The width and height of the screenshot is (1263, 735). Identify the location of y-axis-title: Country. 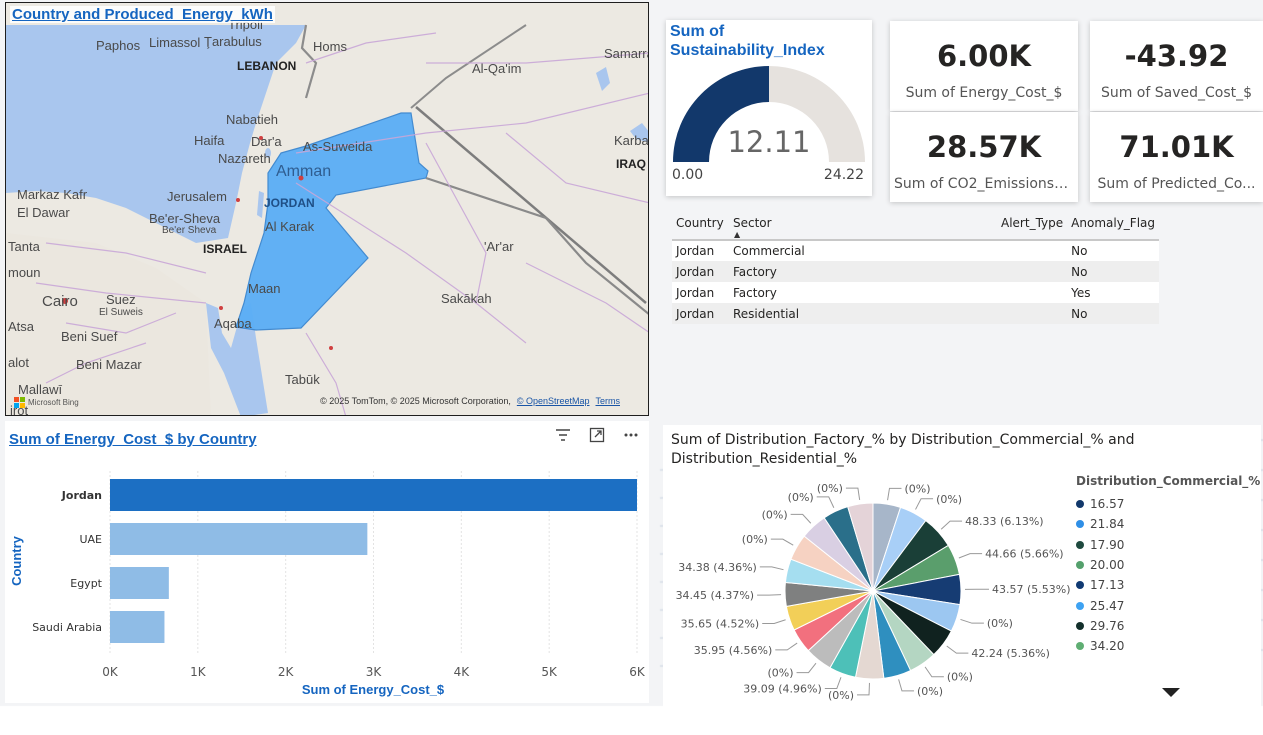
(16, 560).